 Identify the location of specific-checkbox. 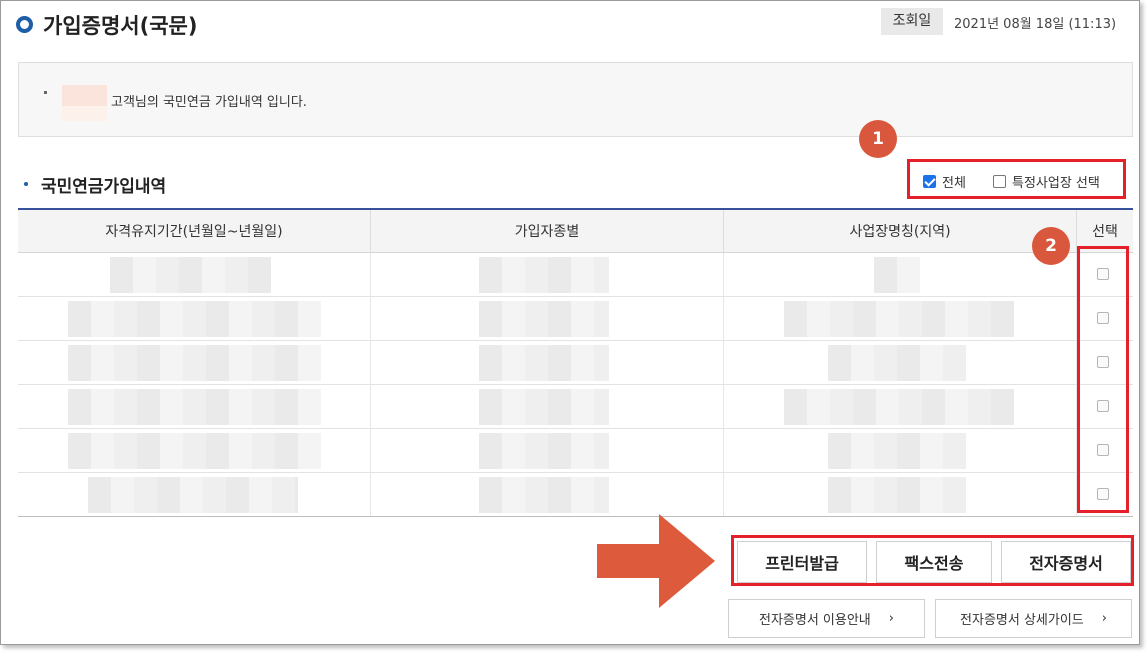
(999, 181).